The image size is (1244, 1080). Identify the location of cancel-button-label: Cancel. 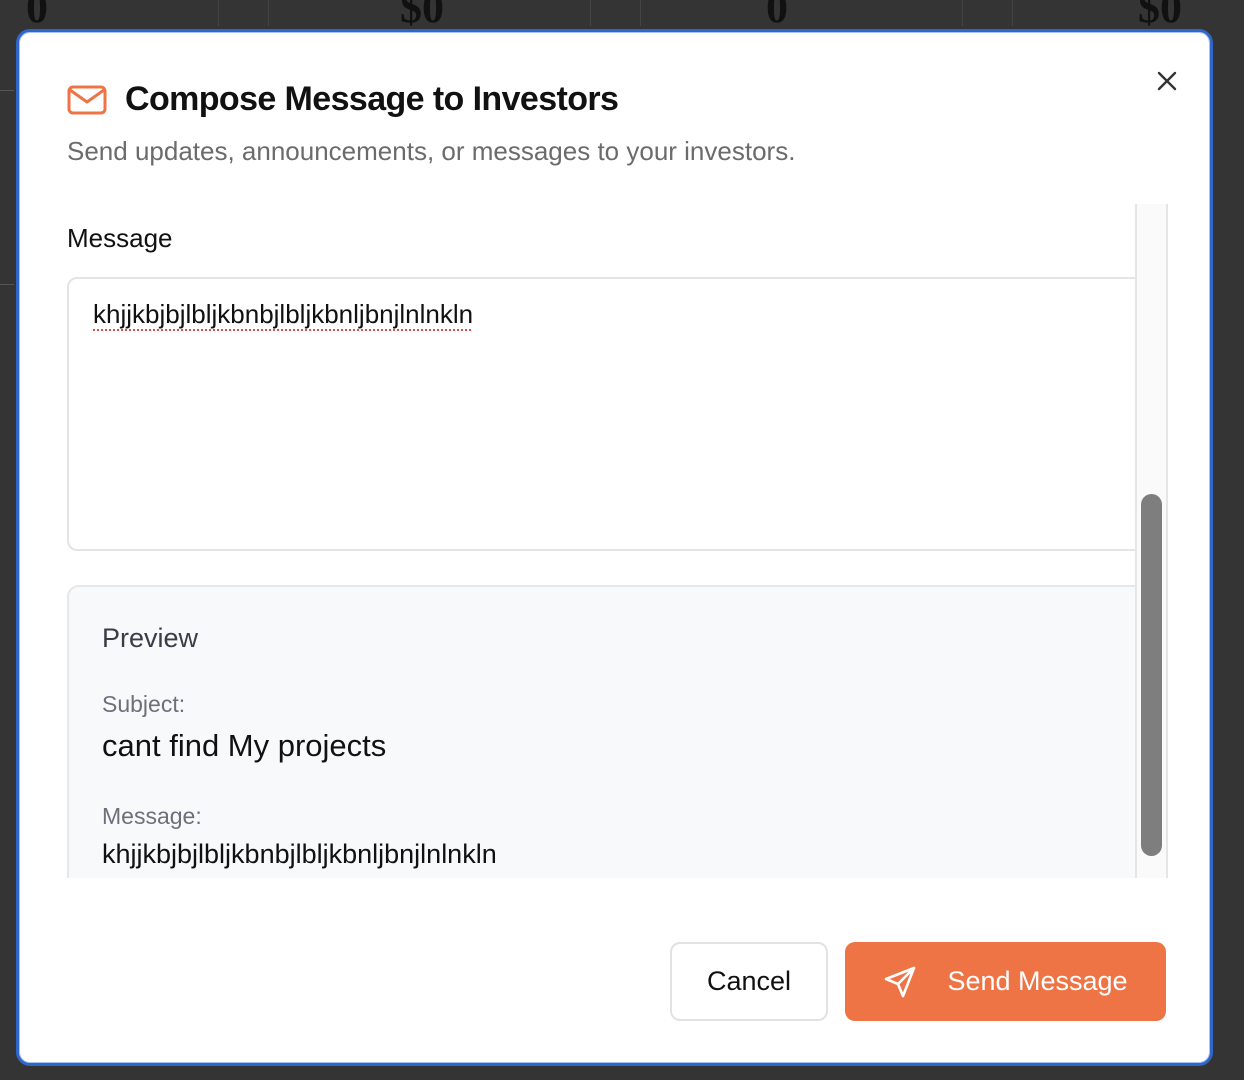
(749, 981).